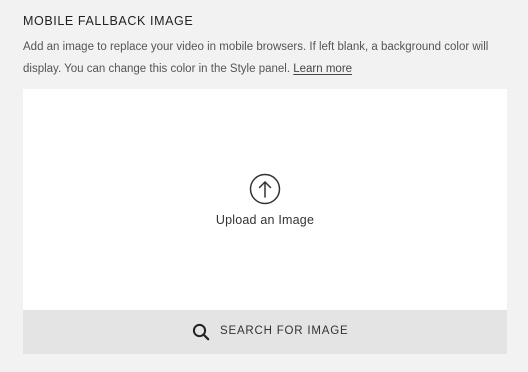  I want to click on upload-arrow-icon, so click(265, 189).